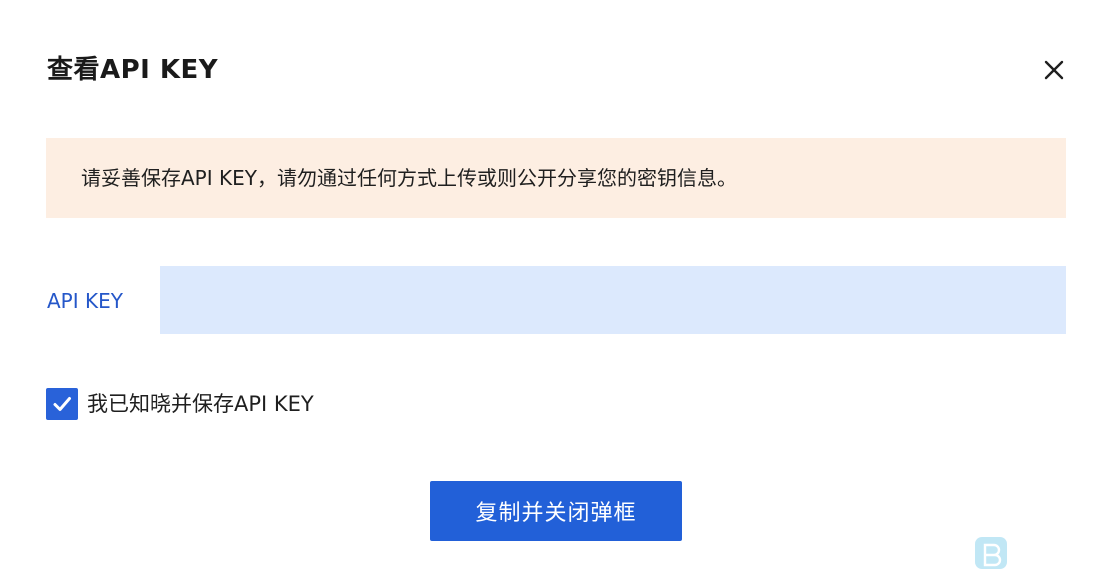  I want to click on acknowledge-checkbox, so click(62, 404).